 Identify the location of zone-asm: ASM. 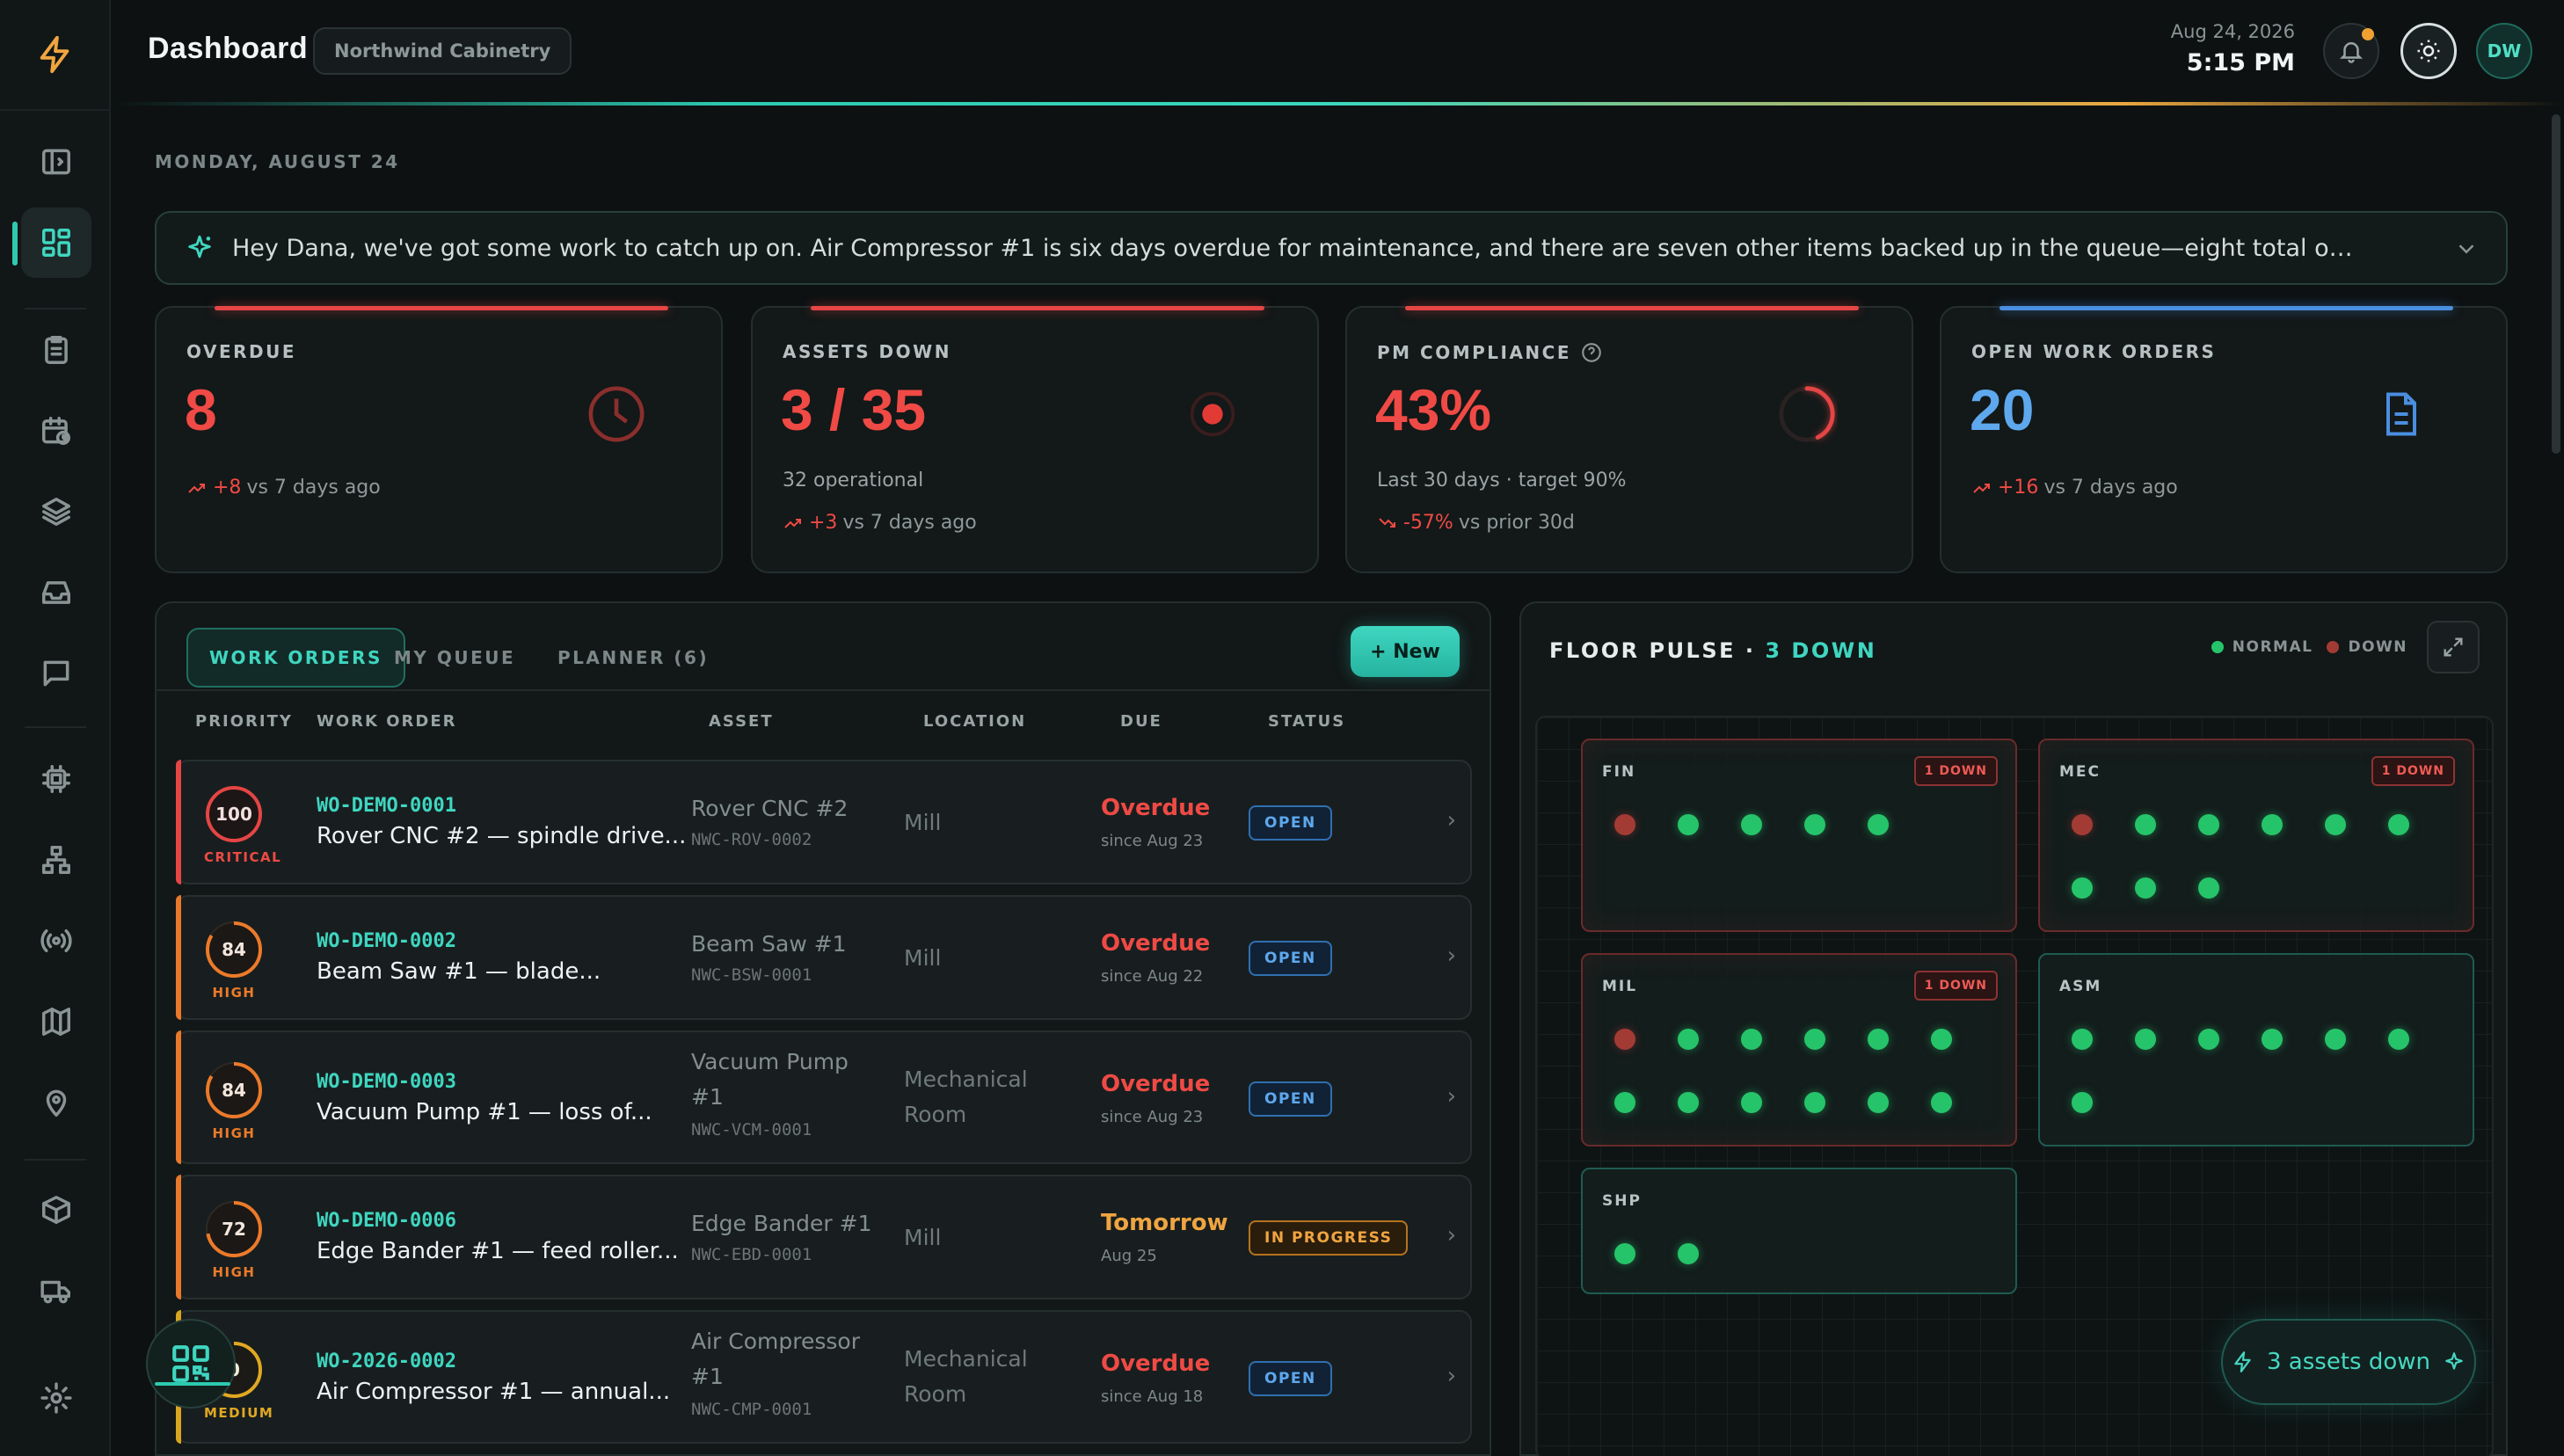
(2256, 1050).